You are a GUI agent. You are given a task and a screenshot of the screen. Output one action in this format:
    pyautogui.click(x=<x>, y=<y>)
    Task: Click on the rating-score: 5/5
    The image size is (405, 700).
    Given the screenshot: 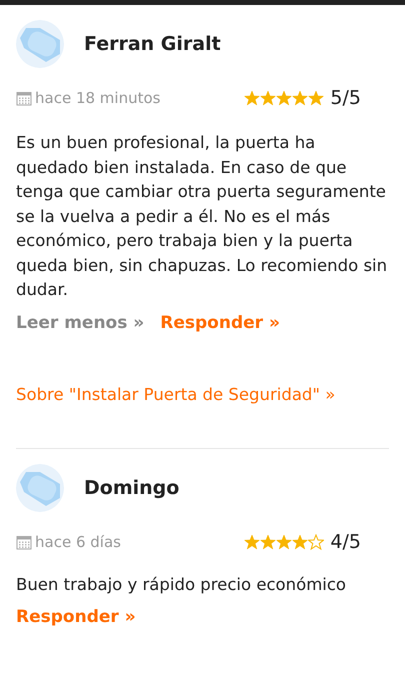 What is the action you would take?
    pyautogui.click(x=345, y=98)
    